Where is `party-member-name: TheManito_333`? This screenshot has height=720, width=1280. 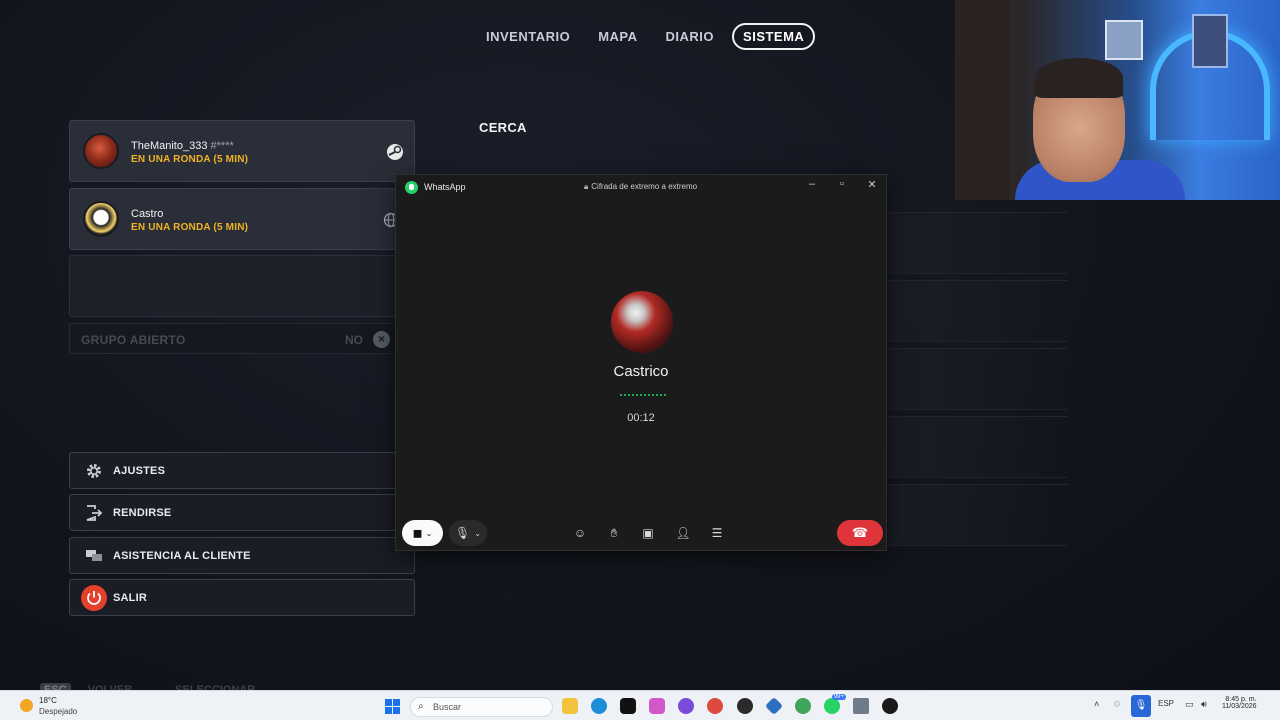
party-member-name: TheManito_333 is located at coordinates (169, 146).